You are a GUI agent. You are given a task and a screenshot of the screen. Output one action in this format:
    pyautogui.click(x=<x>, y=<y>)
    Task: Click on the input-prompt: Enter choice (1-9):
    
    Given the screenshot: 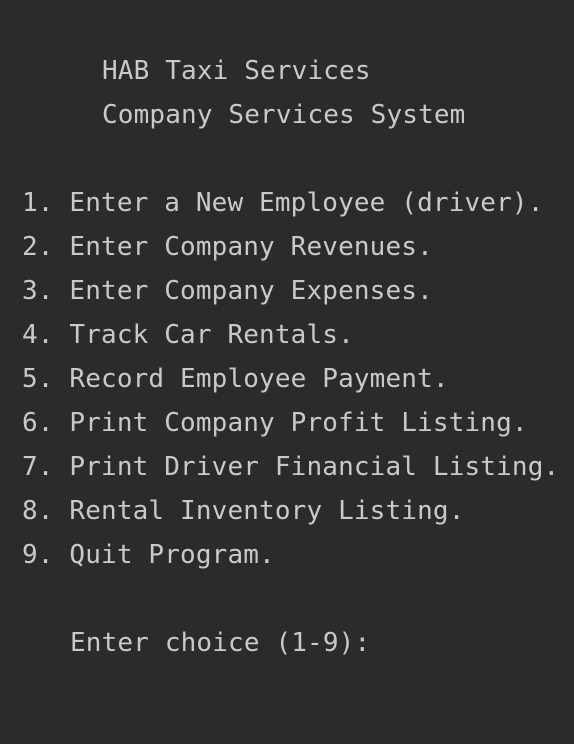 What is the action you would take?
    pyautogui.click(x=227, y=643)
    